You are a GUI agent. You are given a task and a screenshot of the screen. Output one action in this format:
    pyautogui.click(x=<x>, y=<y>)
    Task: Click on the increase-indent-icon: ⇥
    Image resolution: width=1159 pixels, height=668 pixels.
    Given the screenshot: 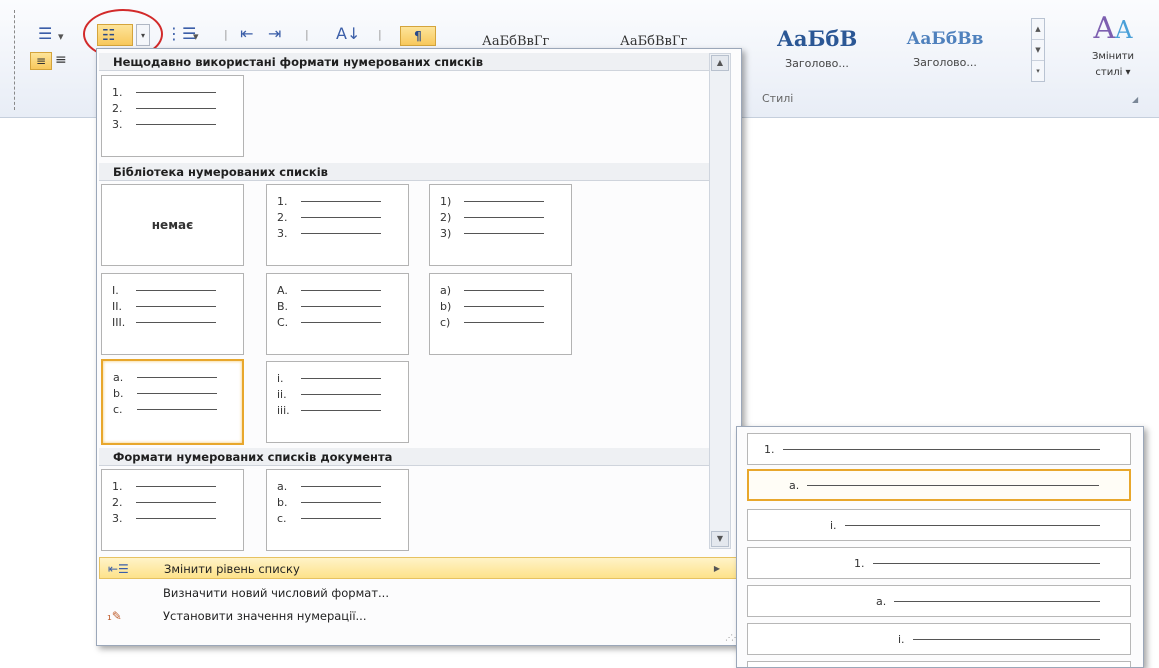 What is the action you would take?
    pyautogui.click(x=274, y=34)
    